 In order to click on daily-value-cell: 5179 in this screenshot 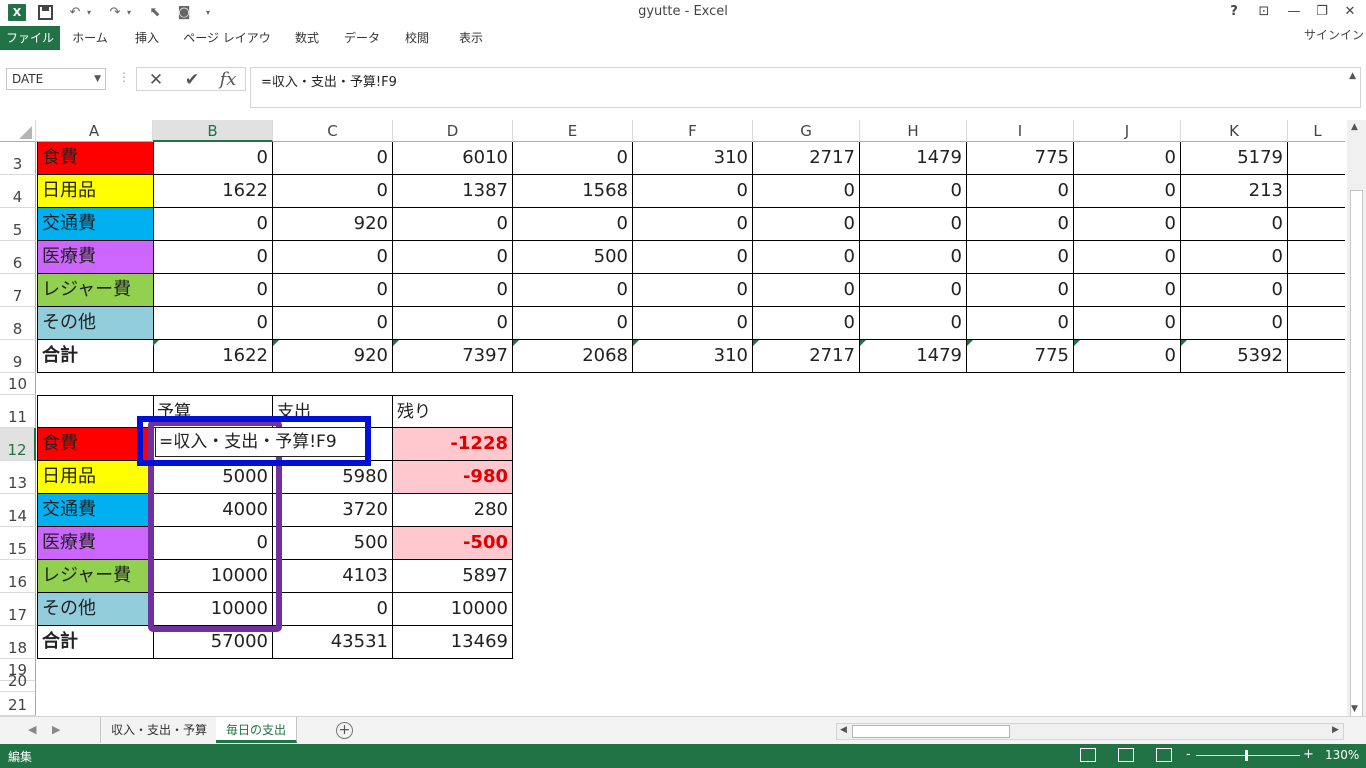, I will do `click(1234, 158)`.